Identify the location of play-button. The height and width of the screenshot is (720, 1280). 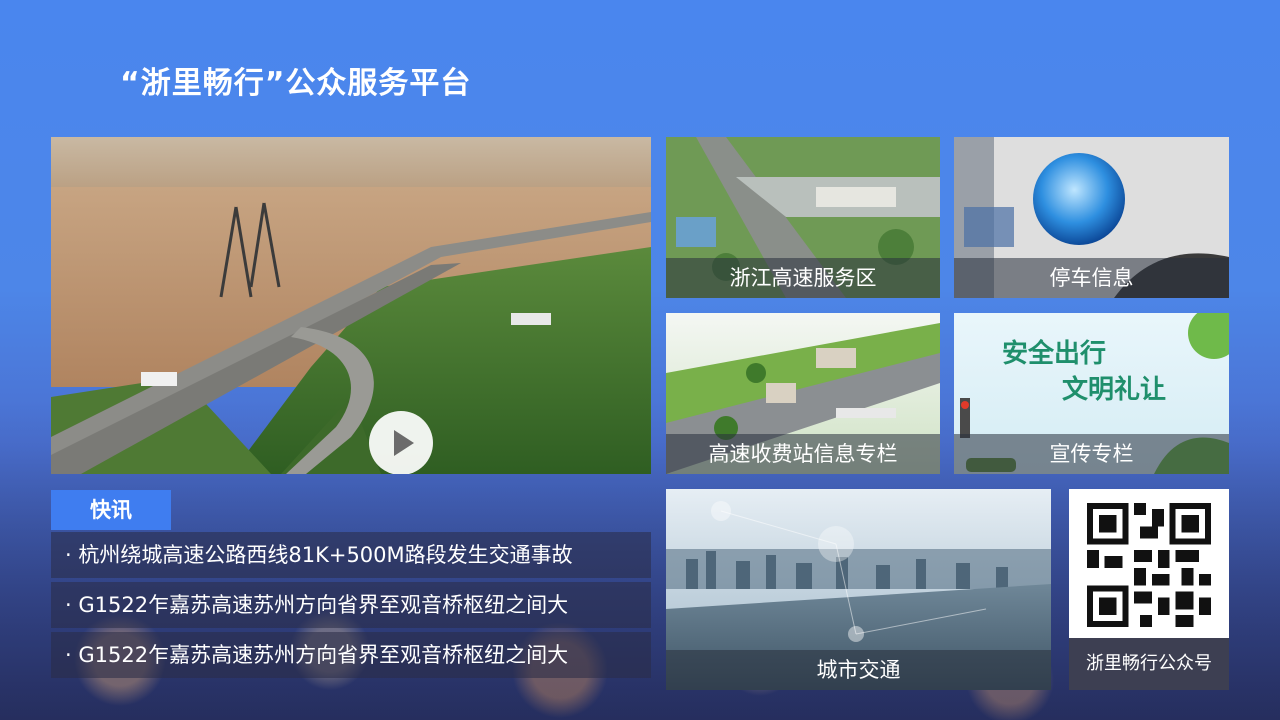
(401, 442).